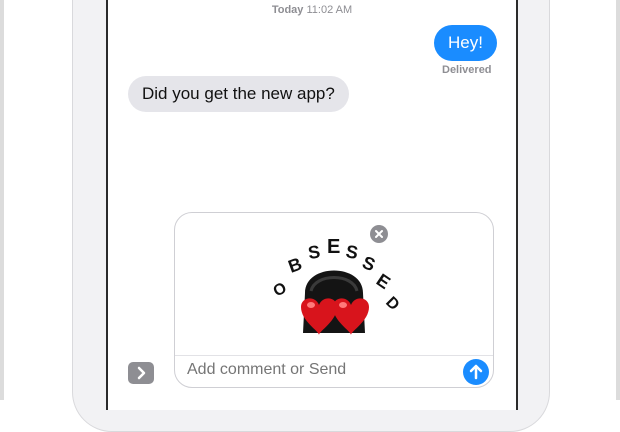  Describe the element at coordinates (334, 355) in the screenshot. I see `compose-divider` at that location.